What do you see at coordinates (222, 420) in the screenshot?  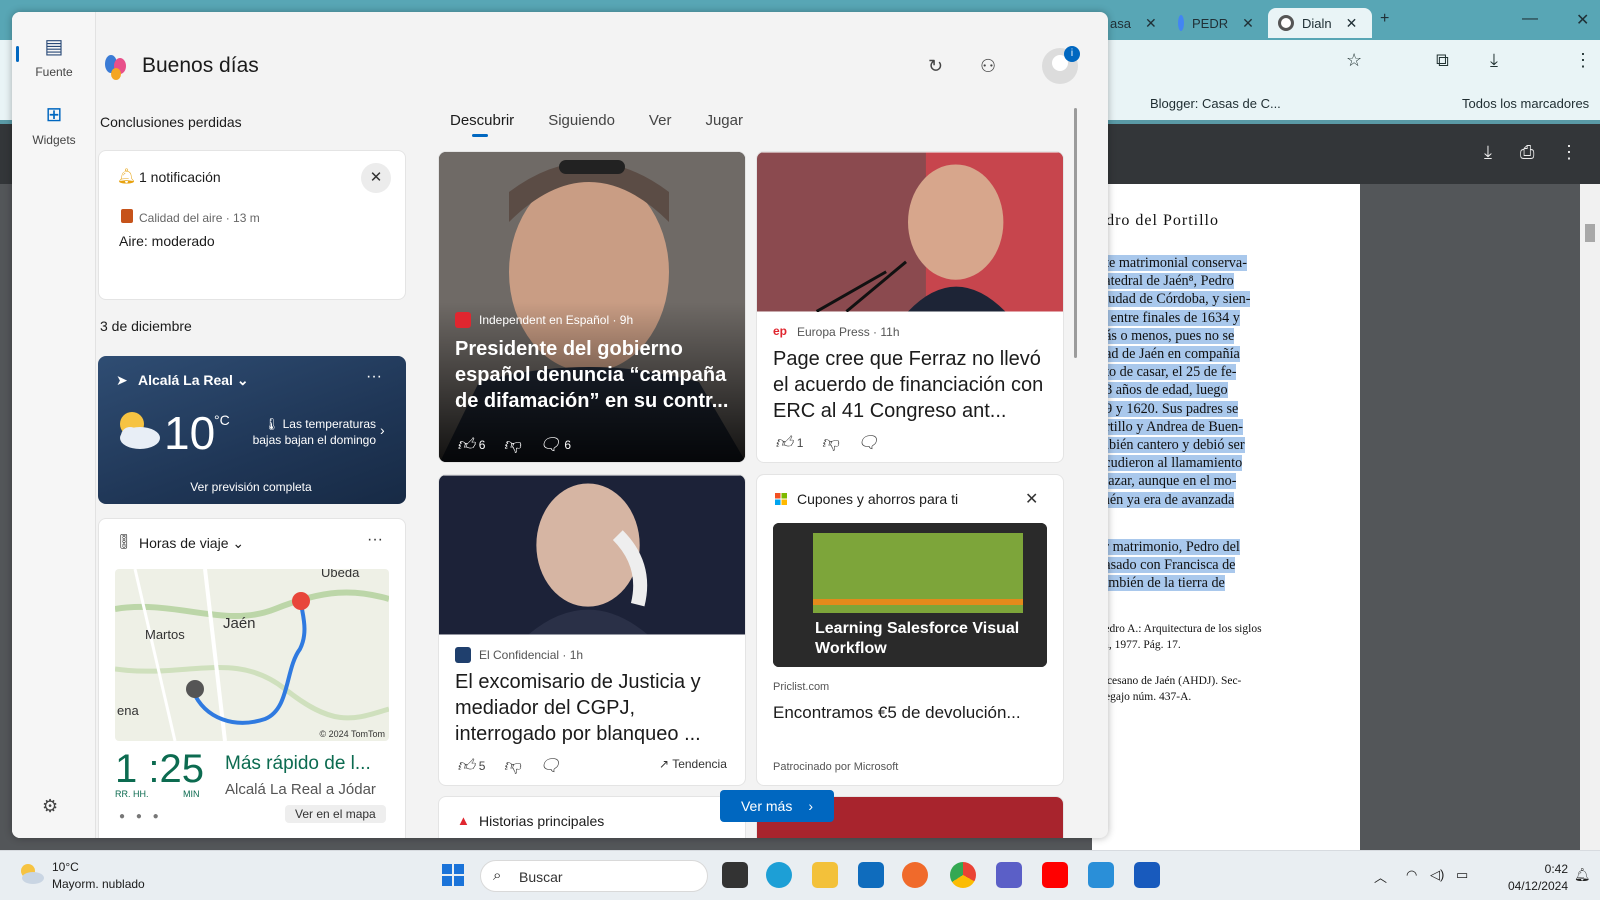 I see `weather-unit: °C` at bounding box center [222, 420].